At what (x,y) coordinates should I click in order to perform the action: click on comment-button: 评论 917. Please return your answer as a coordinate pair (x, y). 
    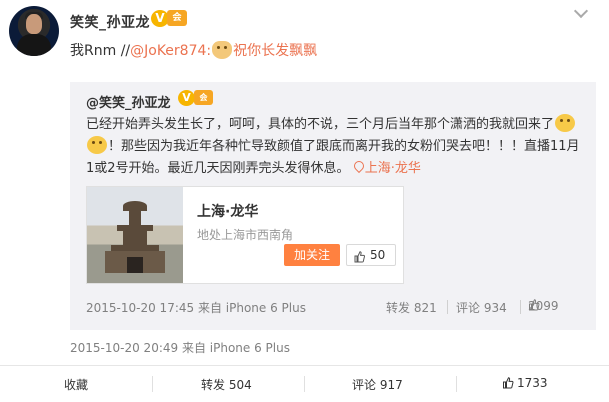
    Looking at the image, I should click on (377, 384).